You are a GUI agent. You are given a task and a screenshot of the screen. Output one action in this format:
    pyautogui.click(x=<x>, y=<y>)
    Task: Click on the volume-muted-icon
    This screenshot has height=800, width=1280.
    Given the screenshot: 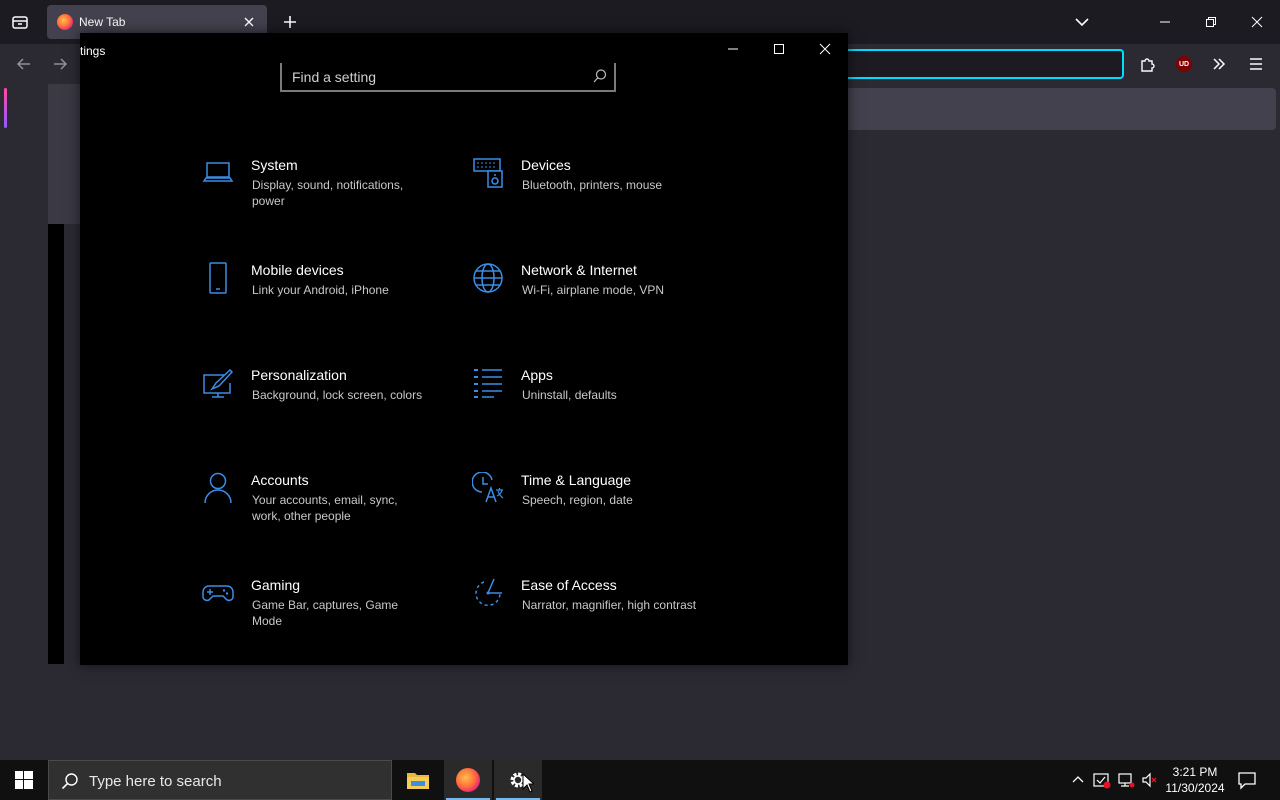 What is the action you would take?
    pyautogui.click(x=1149, y=780)
    